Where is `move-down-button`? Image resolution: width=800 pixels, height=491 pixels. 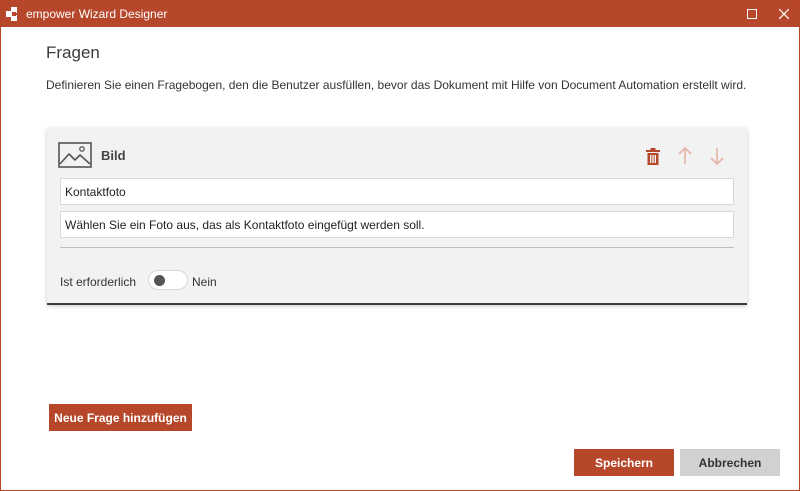 move-down-button is located at coordinates (717, 156).